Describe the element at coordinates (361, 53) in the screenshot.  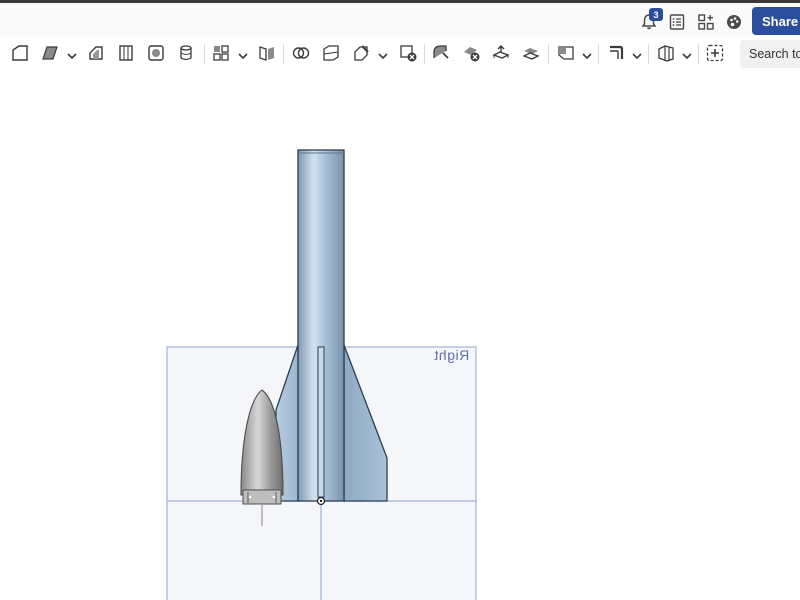
I see `transform-icon` at that location.